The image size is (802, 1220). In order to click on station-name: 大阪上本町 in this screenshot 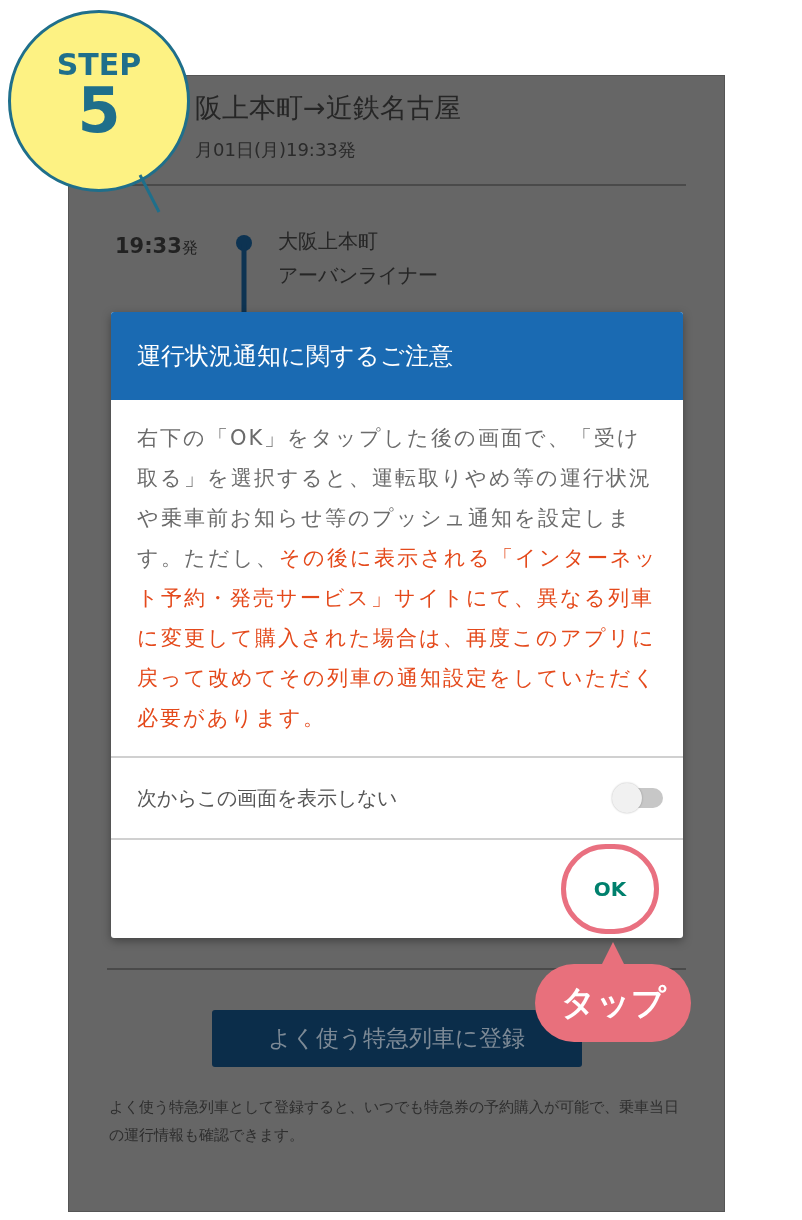, I will do `click(328, 241)`.